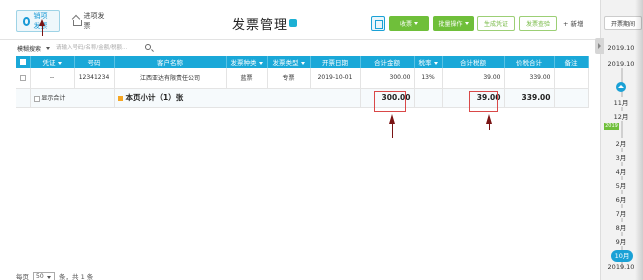 The width and height of the screenshot is (643, 280). I want to click on record-button-label: 收票, so click(405, 24).